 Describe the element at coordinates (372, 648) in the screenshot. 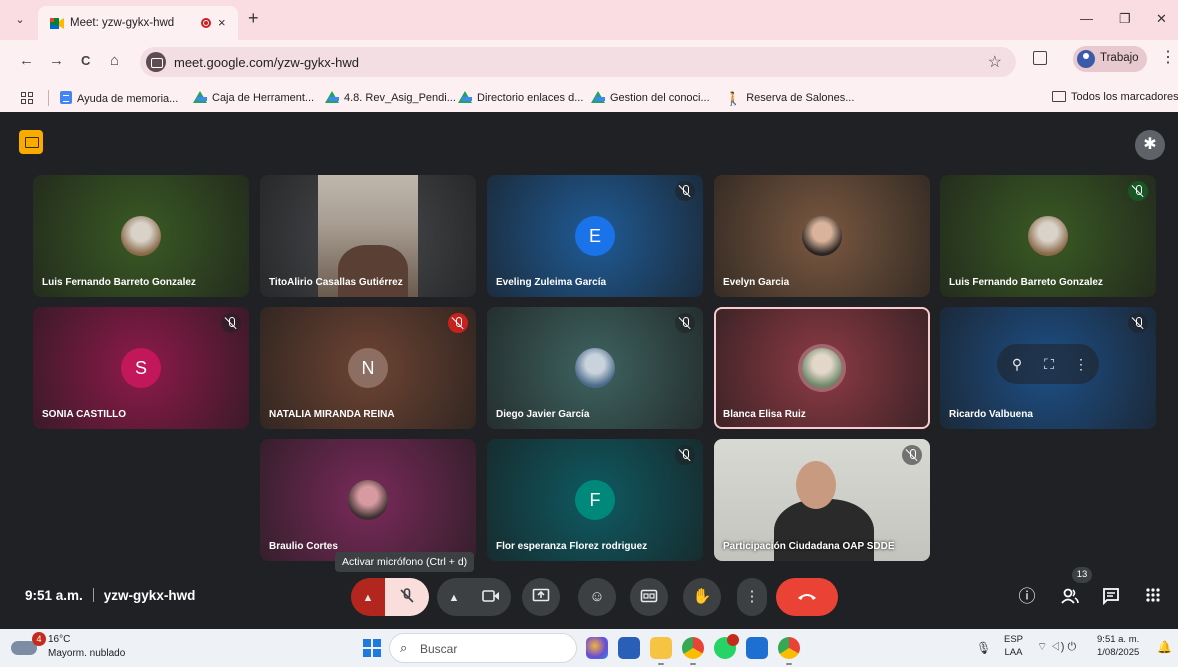

I see `windows-start-icon` at that location.